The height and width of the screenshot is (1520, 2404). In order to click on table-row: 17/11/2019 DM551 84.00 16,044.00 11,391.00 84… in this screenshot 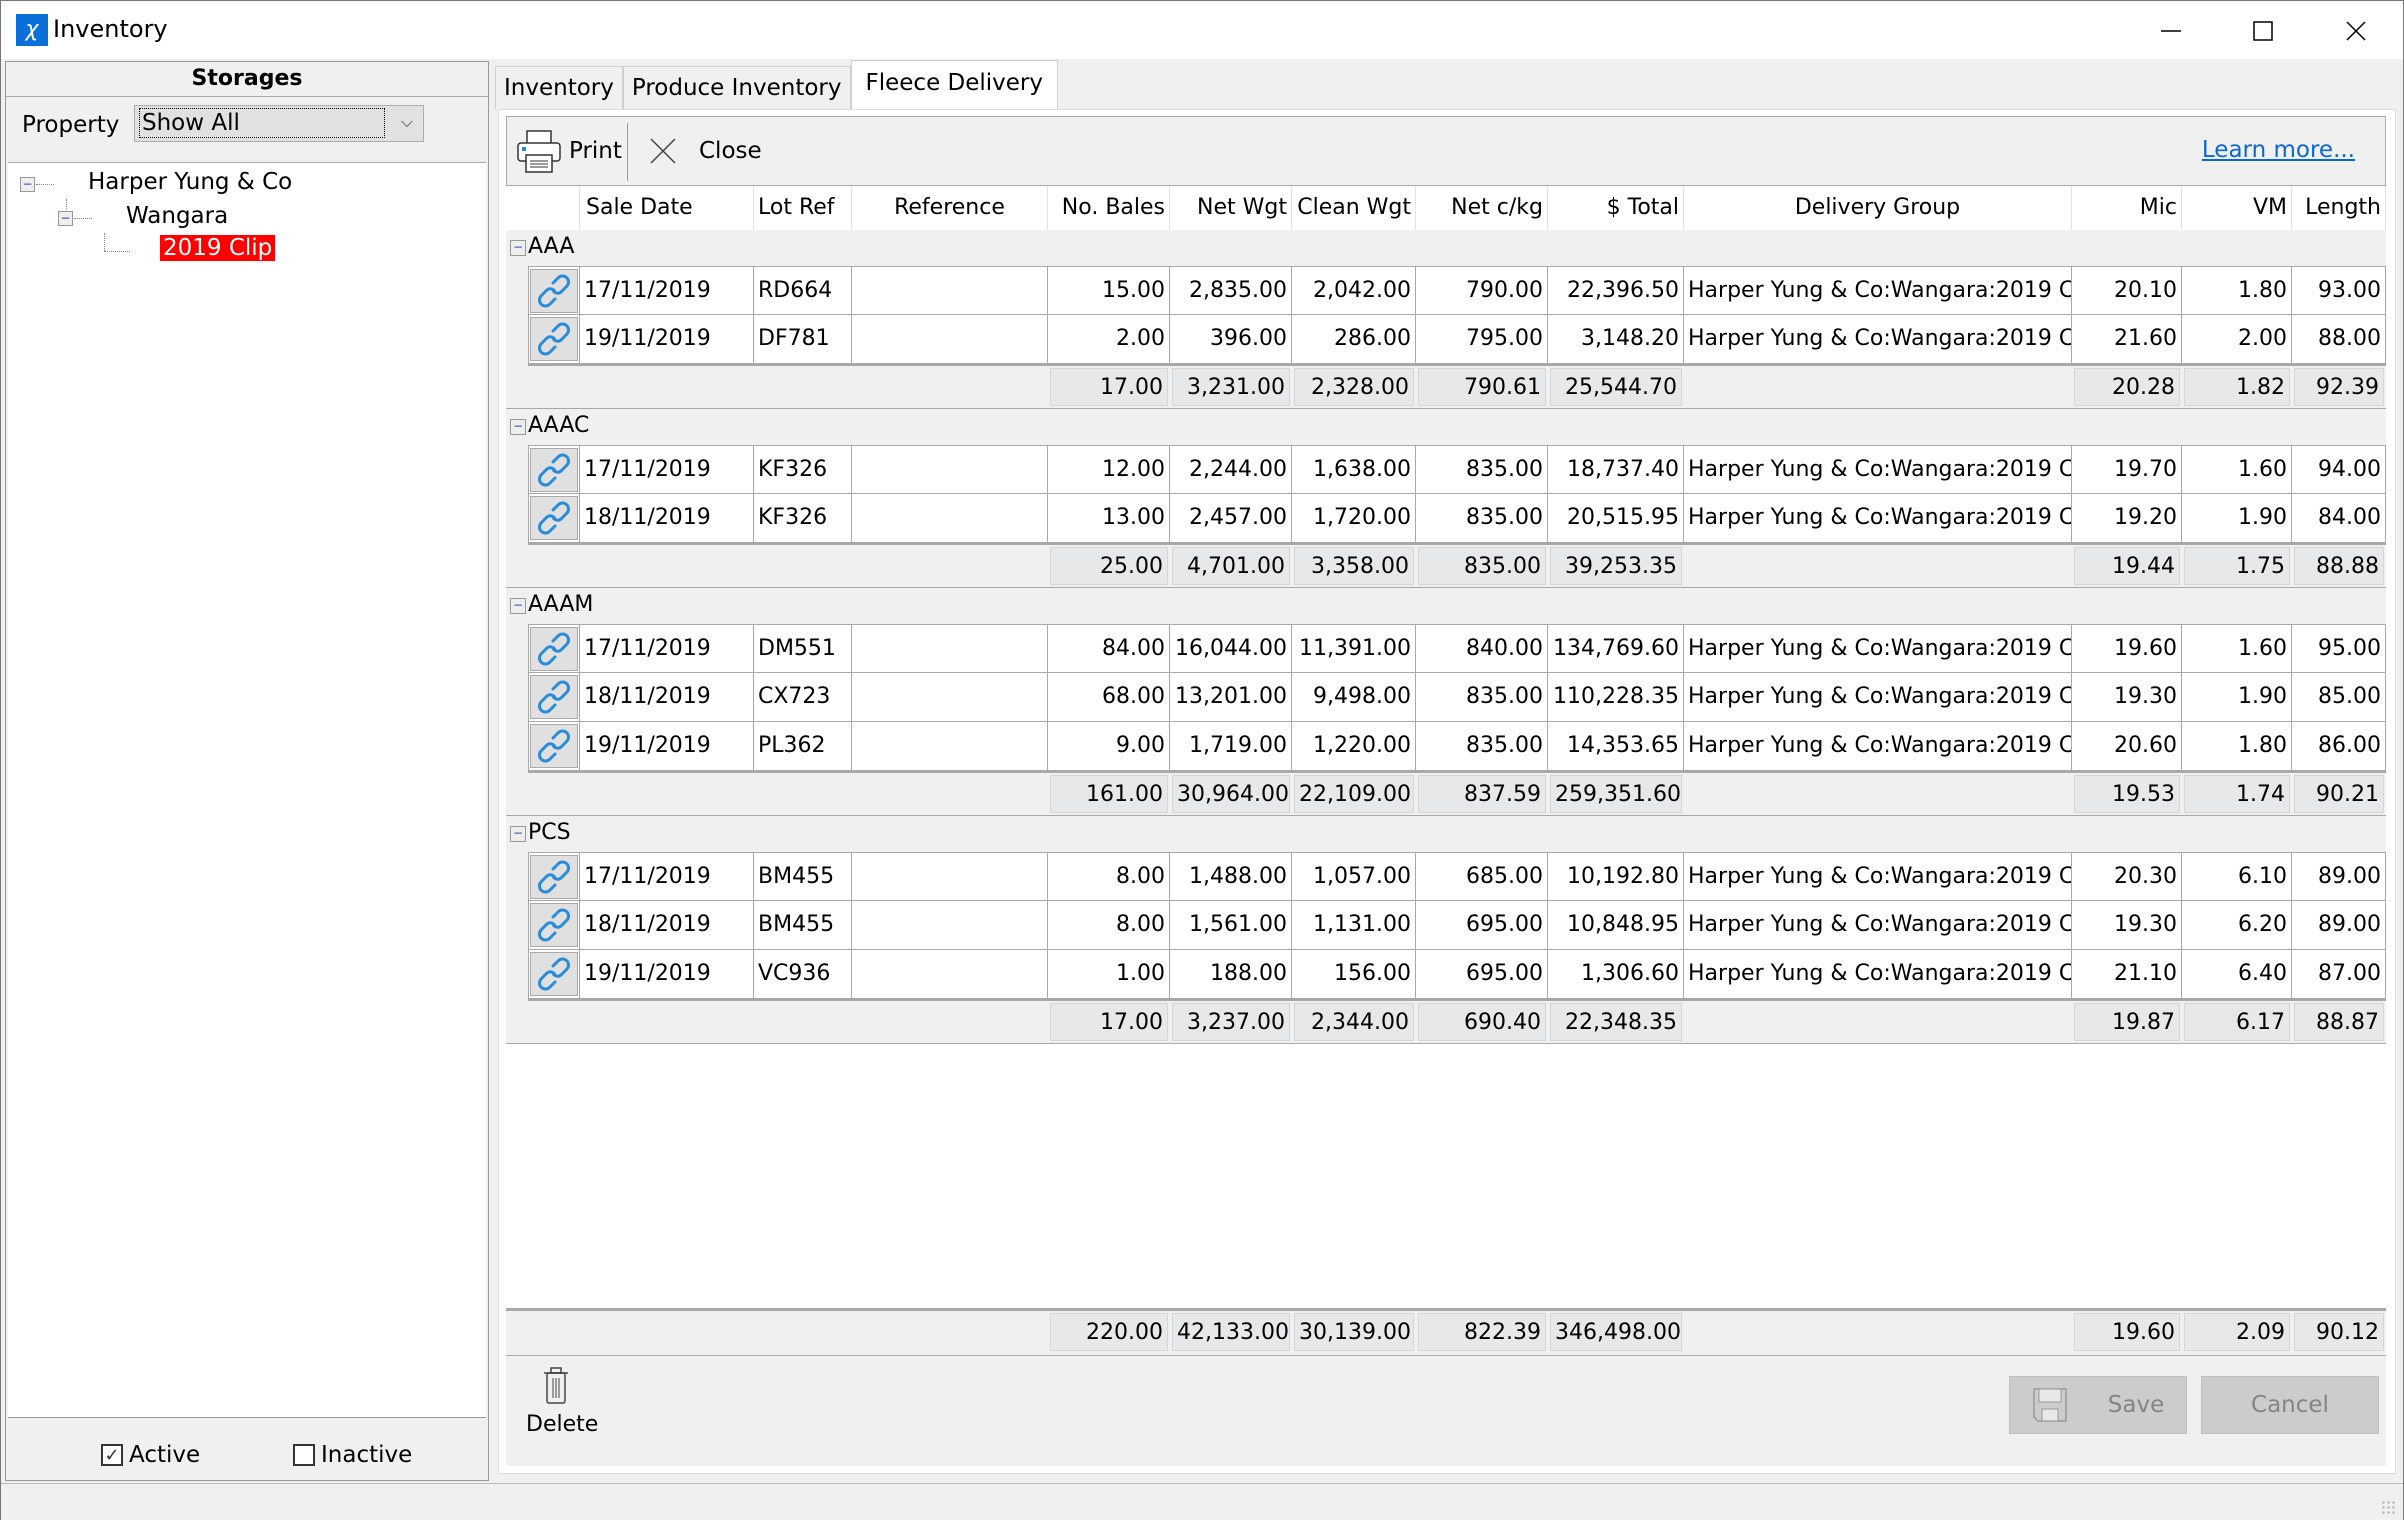, I will do `click(1457, 648)`.